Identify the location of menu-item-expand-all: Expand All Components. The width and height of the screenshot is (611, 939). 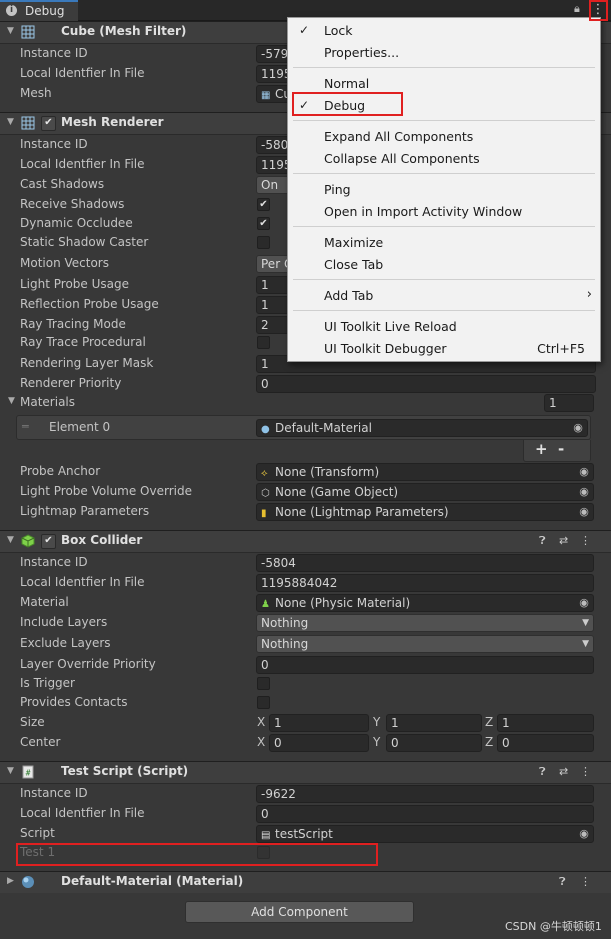
(444, 137).